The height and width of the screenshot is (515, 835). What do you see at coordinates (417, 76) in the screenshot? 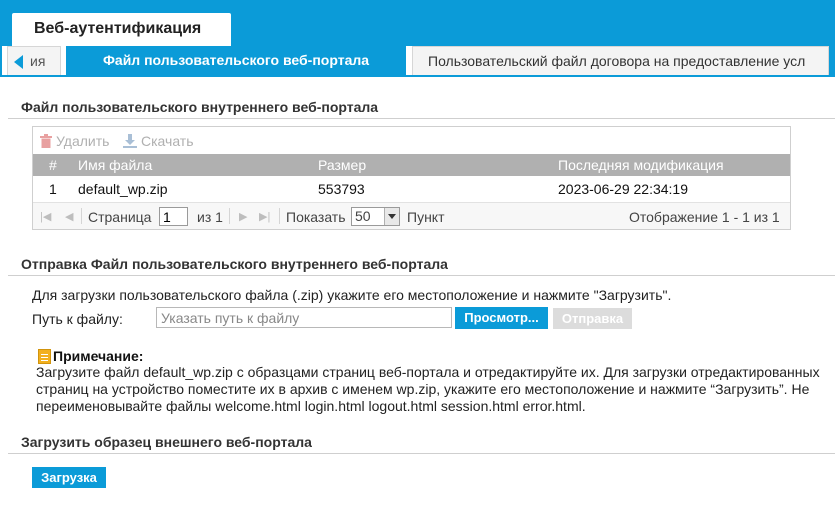
I see `subtab-bar-underline` at bounding box center [417, 76].